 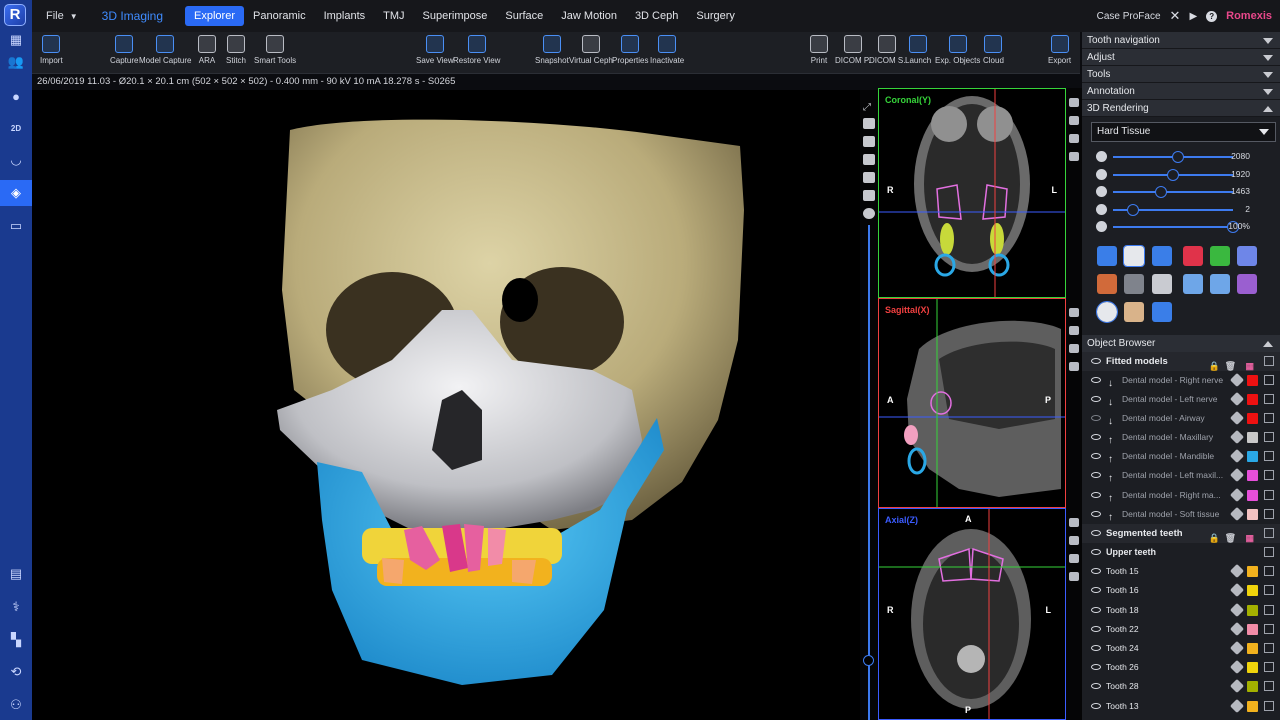 I want to click on eraser-icon, so click(x=1162, y=311).